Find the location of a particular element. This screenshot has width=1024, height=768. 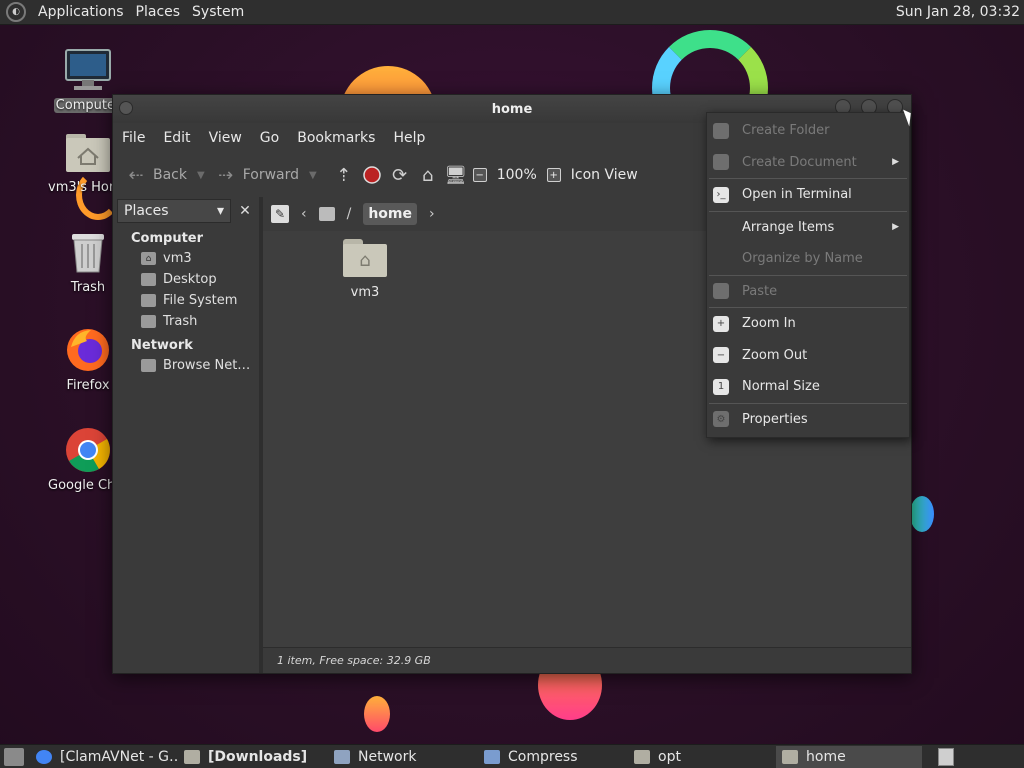

places-menu: Places is located at coordinates (158, 12).